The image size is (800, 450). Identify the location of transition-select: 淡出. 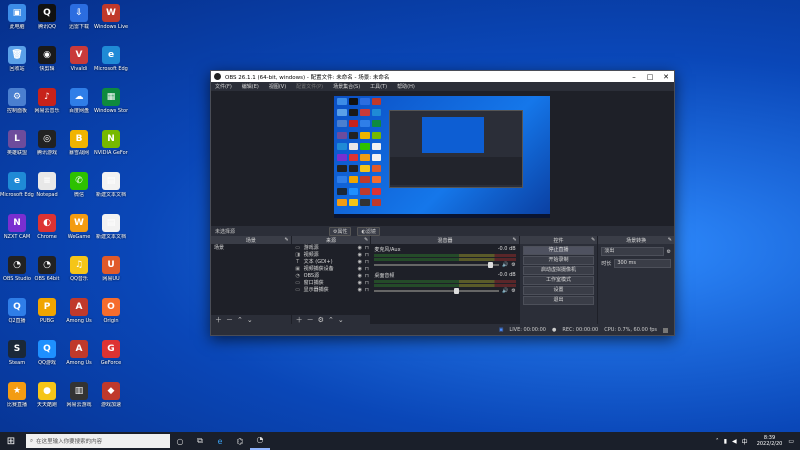
(632, 251).